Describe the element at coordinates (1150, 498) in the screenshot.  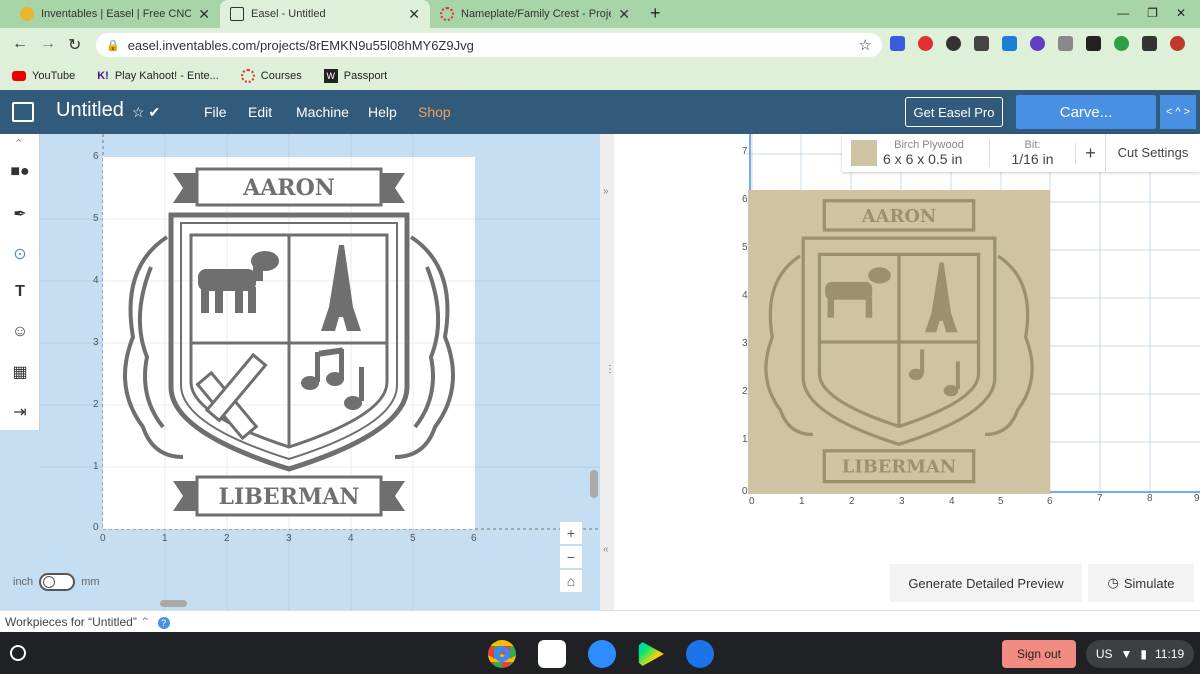
I see `px-tick: 8` at that location.